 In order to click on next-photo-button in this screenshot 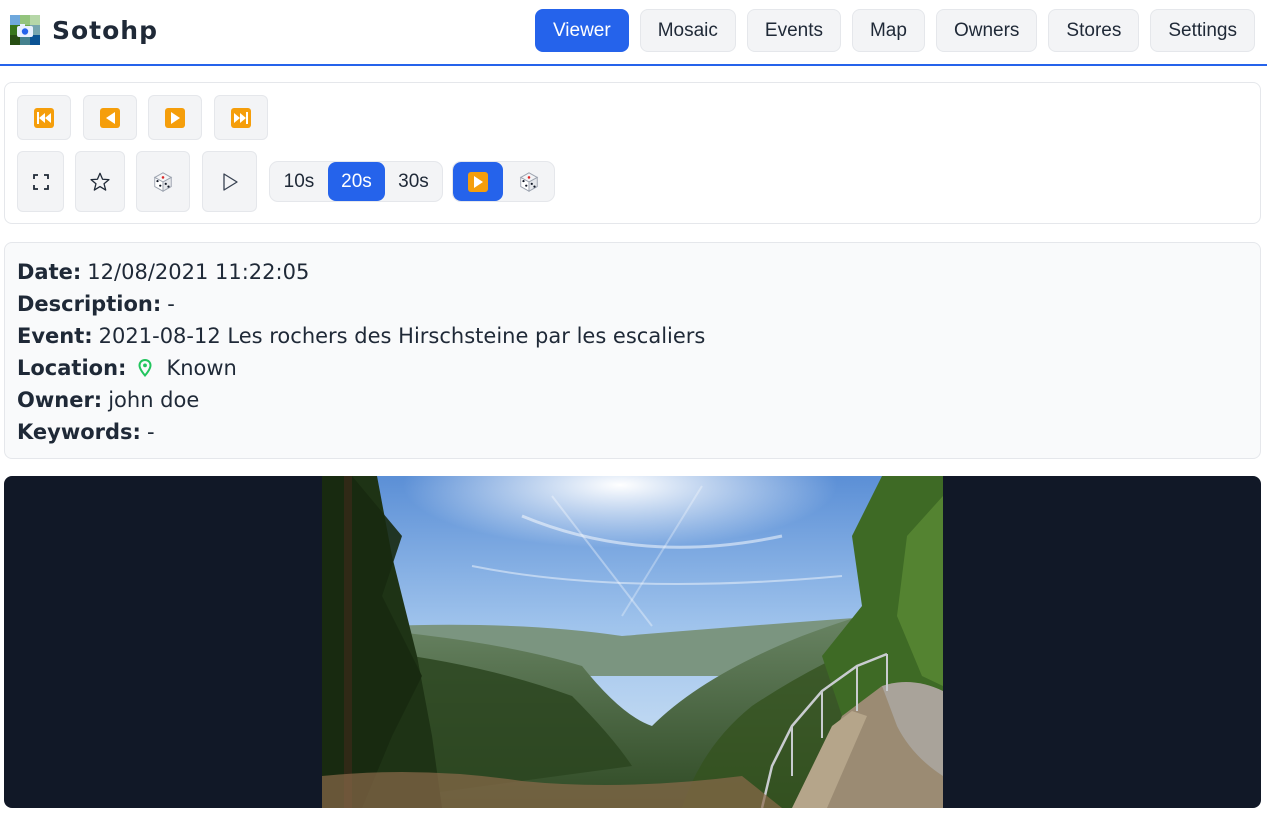, I will do `click(175, 117)`.